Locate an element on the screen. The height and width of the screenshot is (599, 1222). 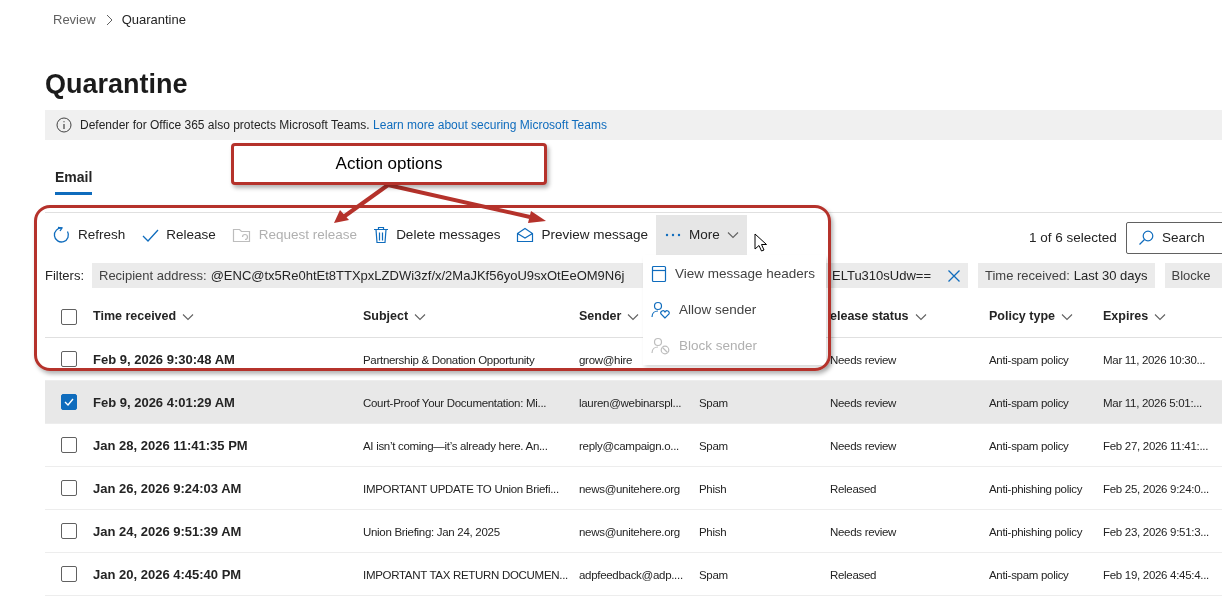
toolbar-button: Release is located at coordinates (178, 235).